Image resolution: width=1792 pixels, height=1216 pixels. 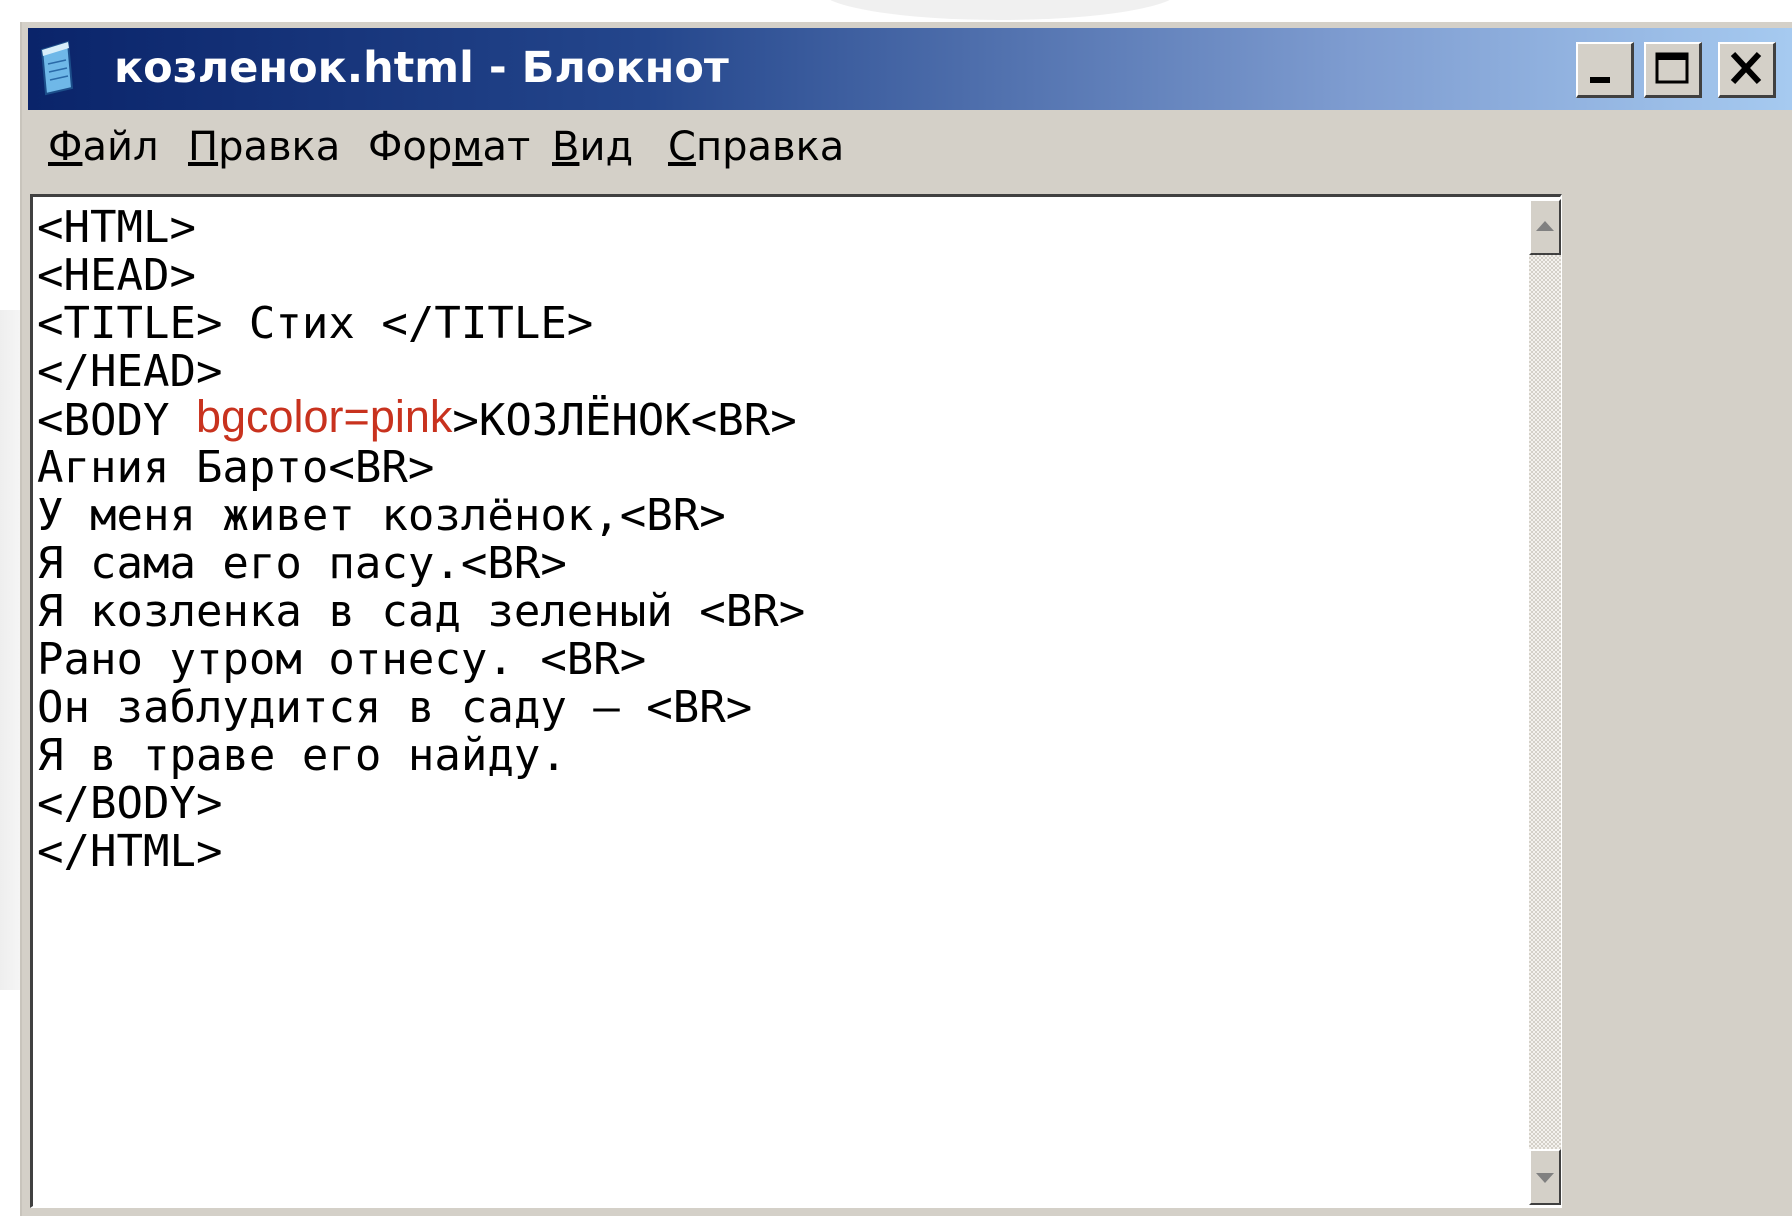 I want to click on code-line: <TITLE> Стих </TITLE>, so click(x=315, y=323).